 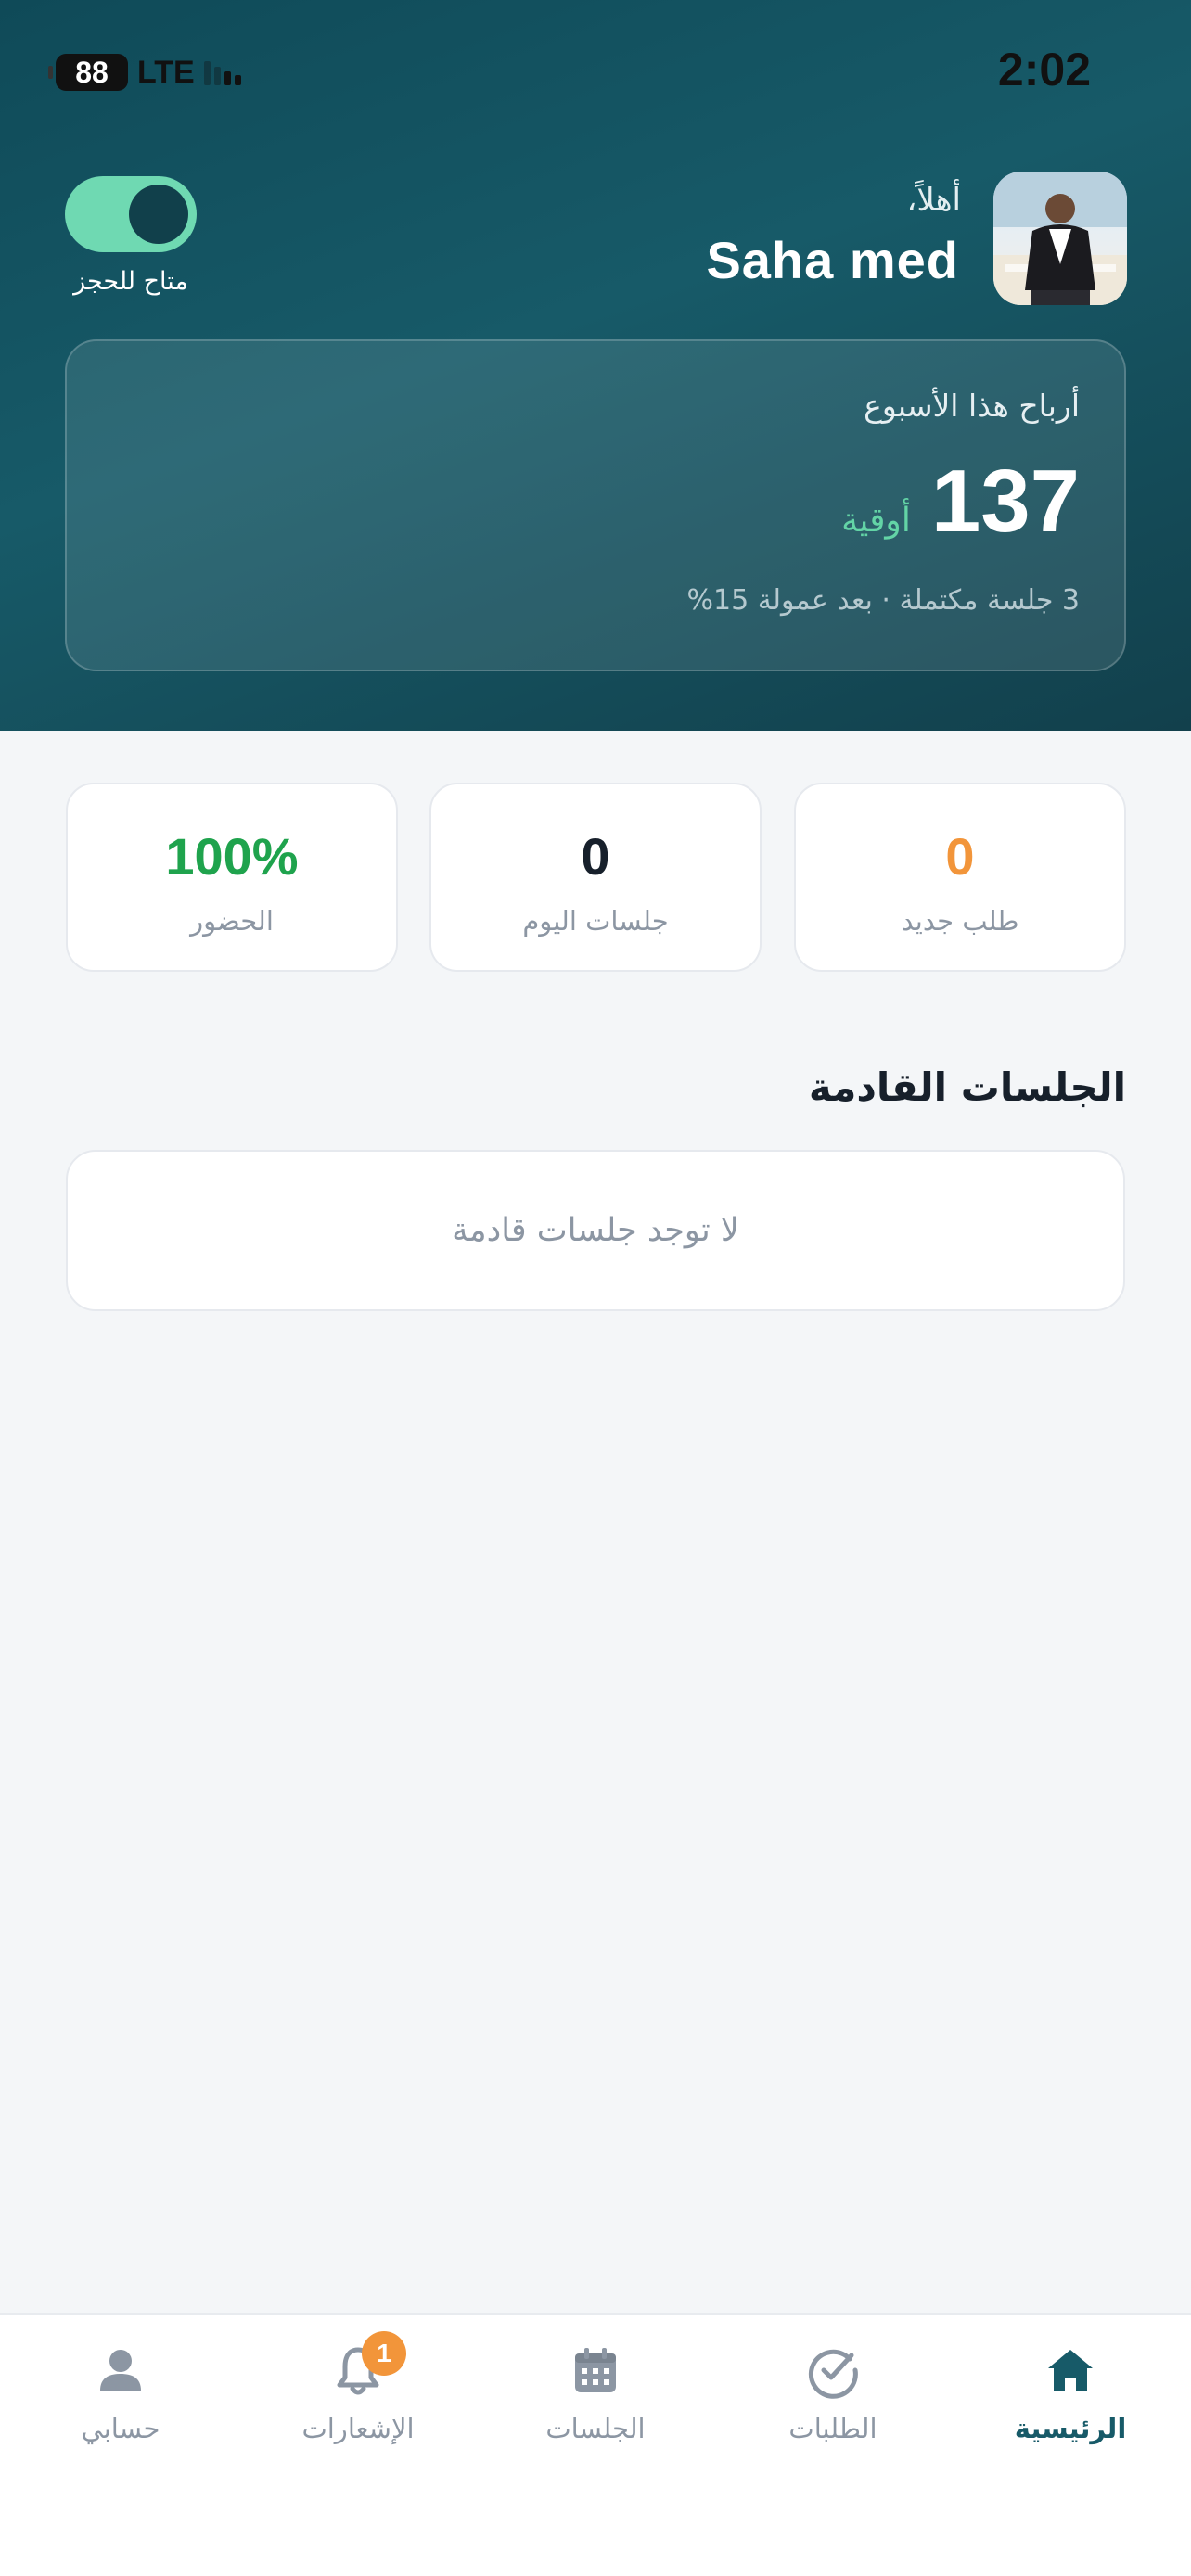 I want to click on nav-item-account: حسابي, so click(x=121, y=2410).